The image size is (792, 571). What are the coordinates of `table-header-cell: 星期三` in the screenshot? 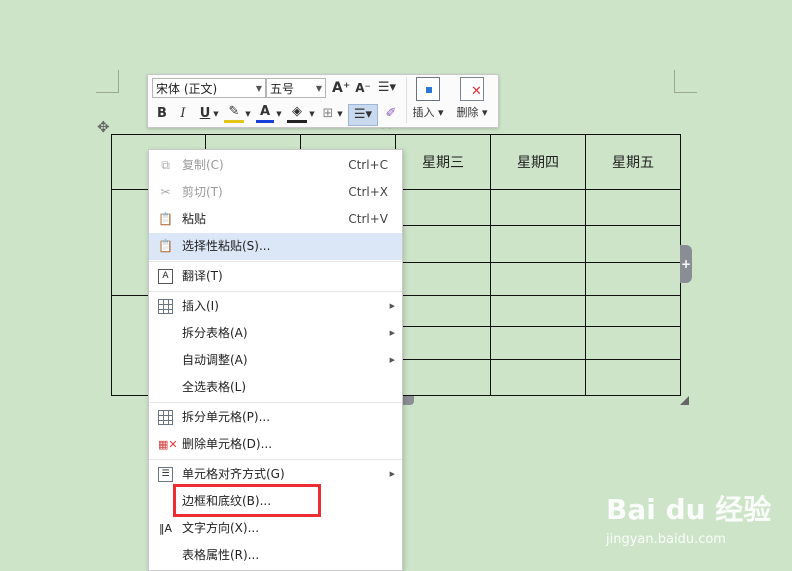 It's located at (443, 162).